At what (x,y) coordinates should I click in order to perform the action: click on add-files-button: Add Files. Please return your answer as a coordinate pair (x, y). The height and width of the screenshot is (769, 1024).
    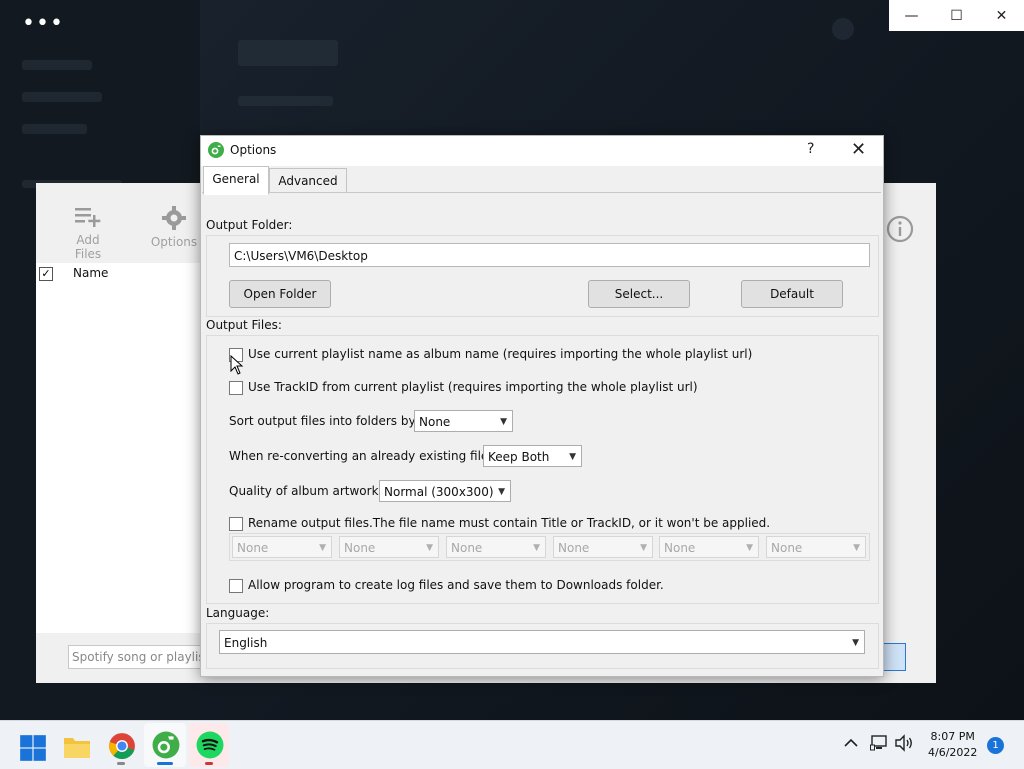
    Looking at the image, I should click on (88, 233).